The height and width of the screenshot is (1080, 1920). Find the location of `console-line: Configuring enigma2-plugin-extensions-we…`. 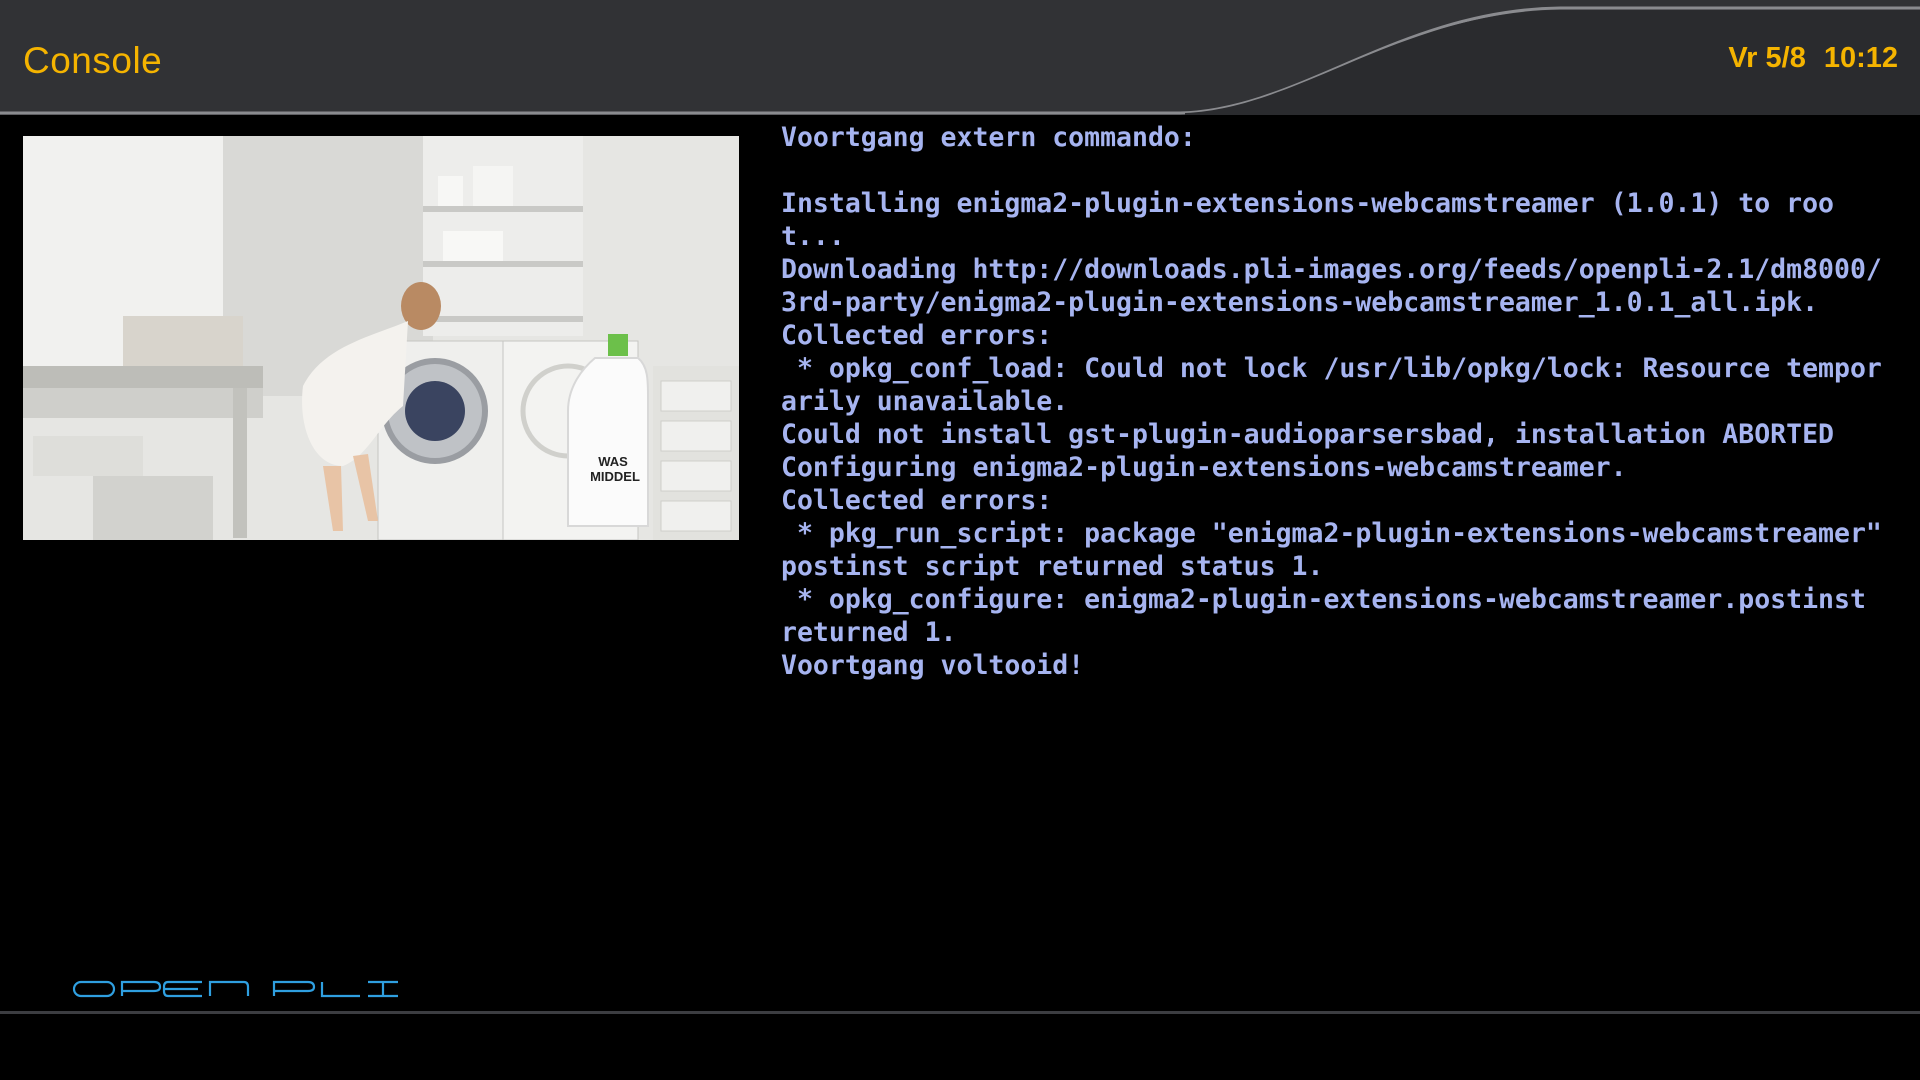

console-line: Configuring enigma2-plugin-extensions-we… is located at coordinates (1204, 467).